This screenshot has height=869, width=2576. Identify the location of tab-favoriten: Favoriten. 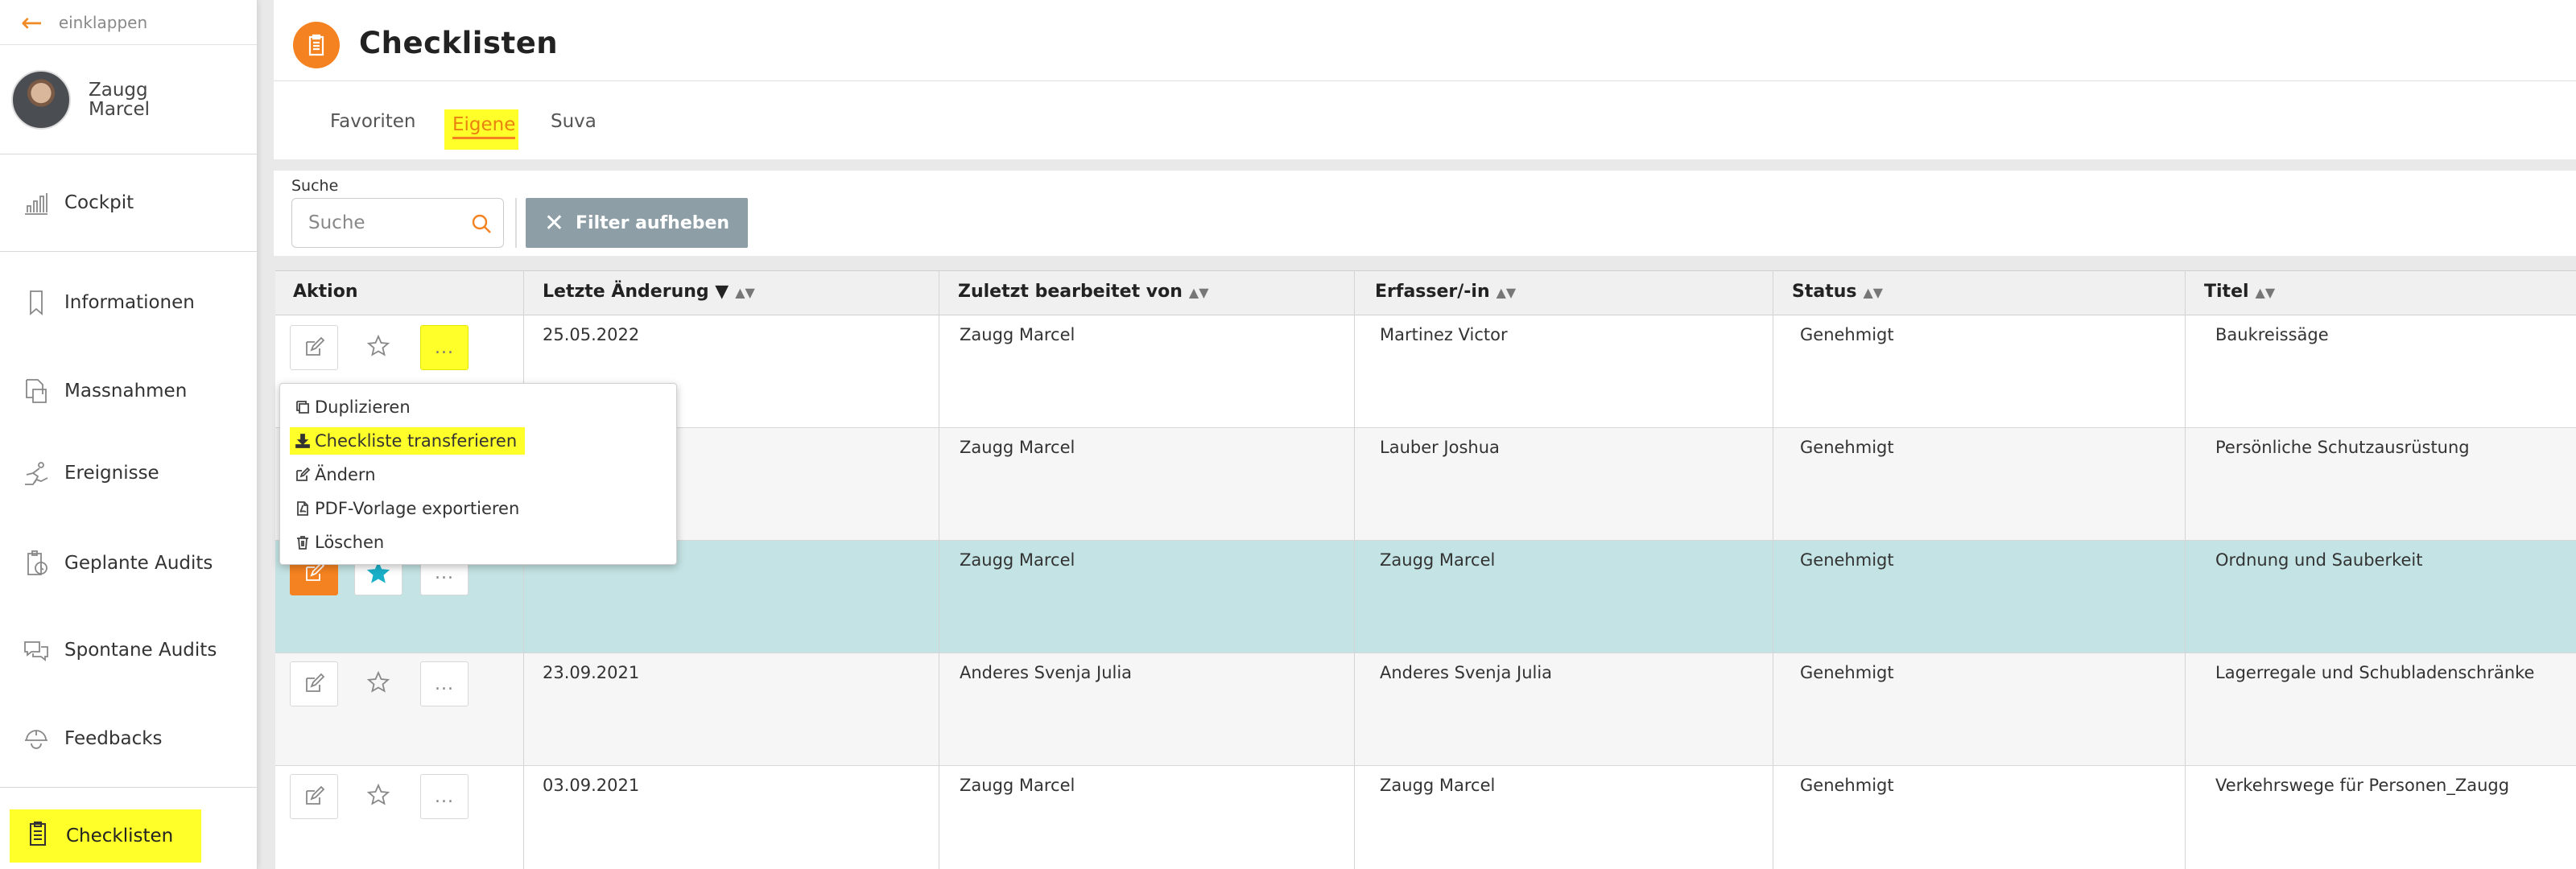
(373, 121).